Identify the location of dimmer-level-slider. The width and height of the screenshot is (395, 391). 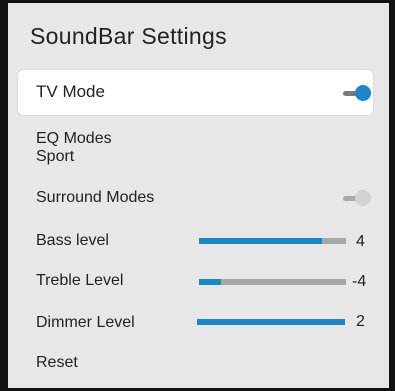
(271, 322).